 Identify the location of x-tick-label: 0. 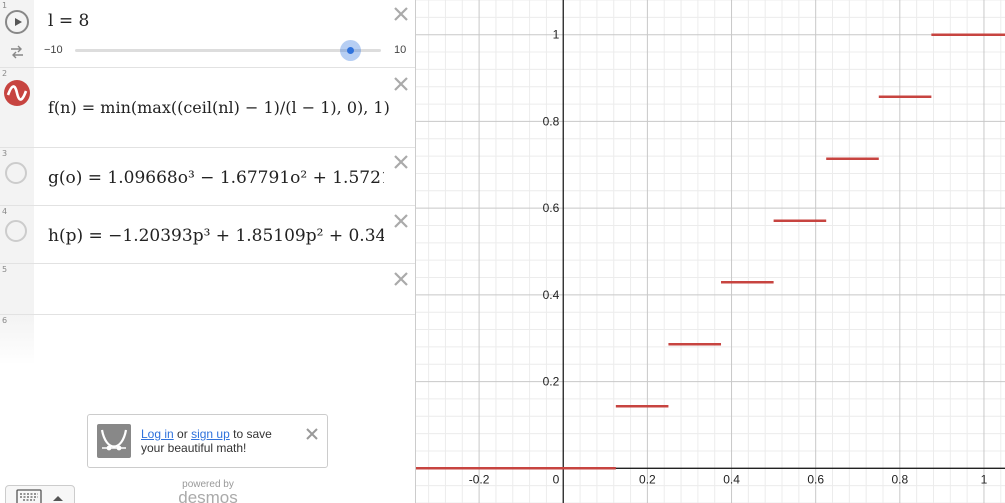
(556, 479).